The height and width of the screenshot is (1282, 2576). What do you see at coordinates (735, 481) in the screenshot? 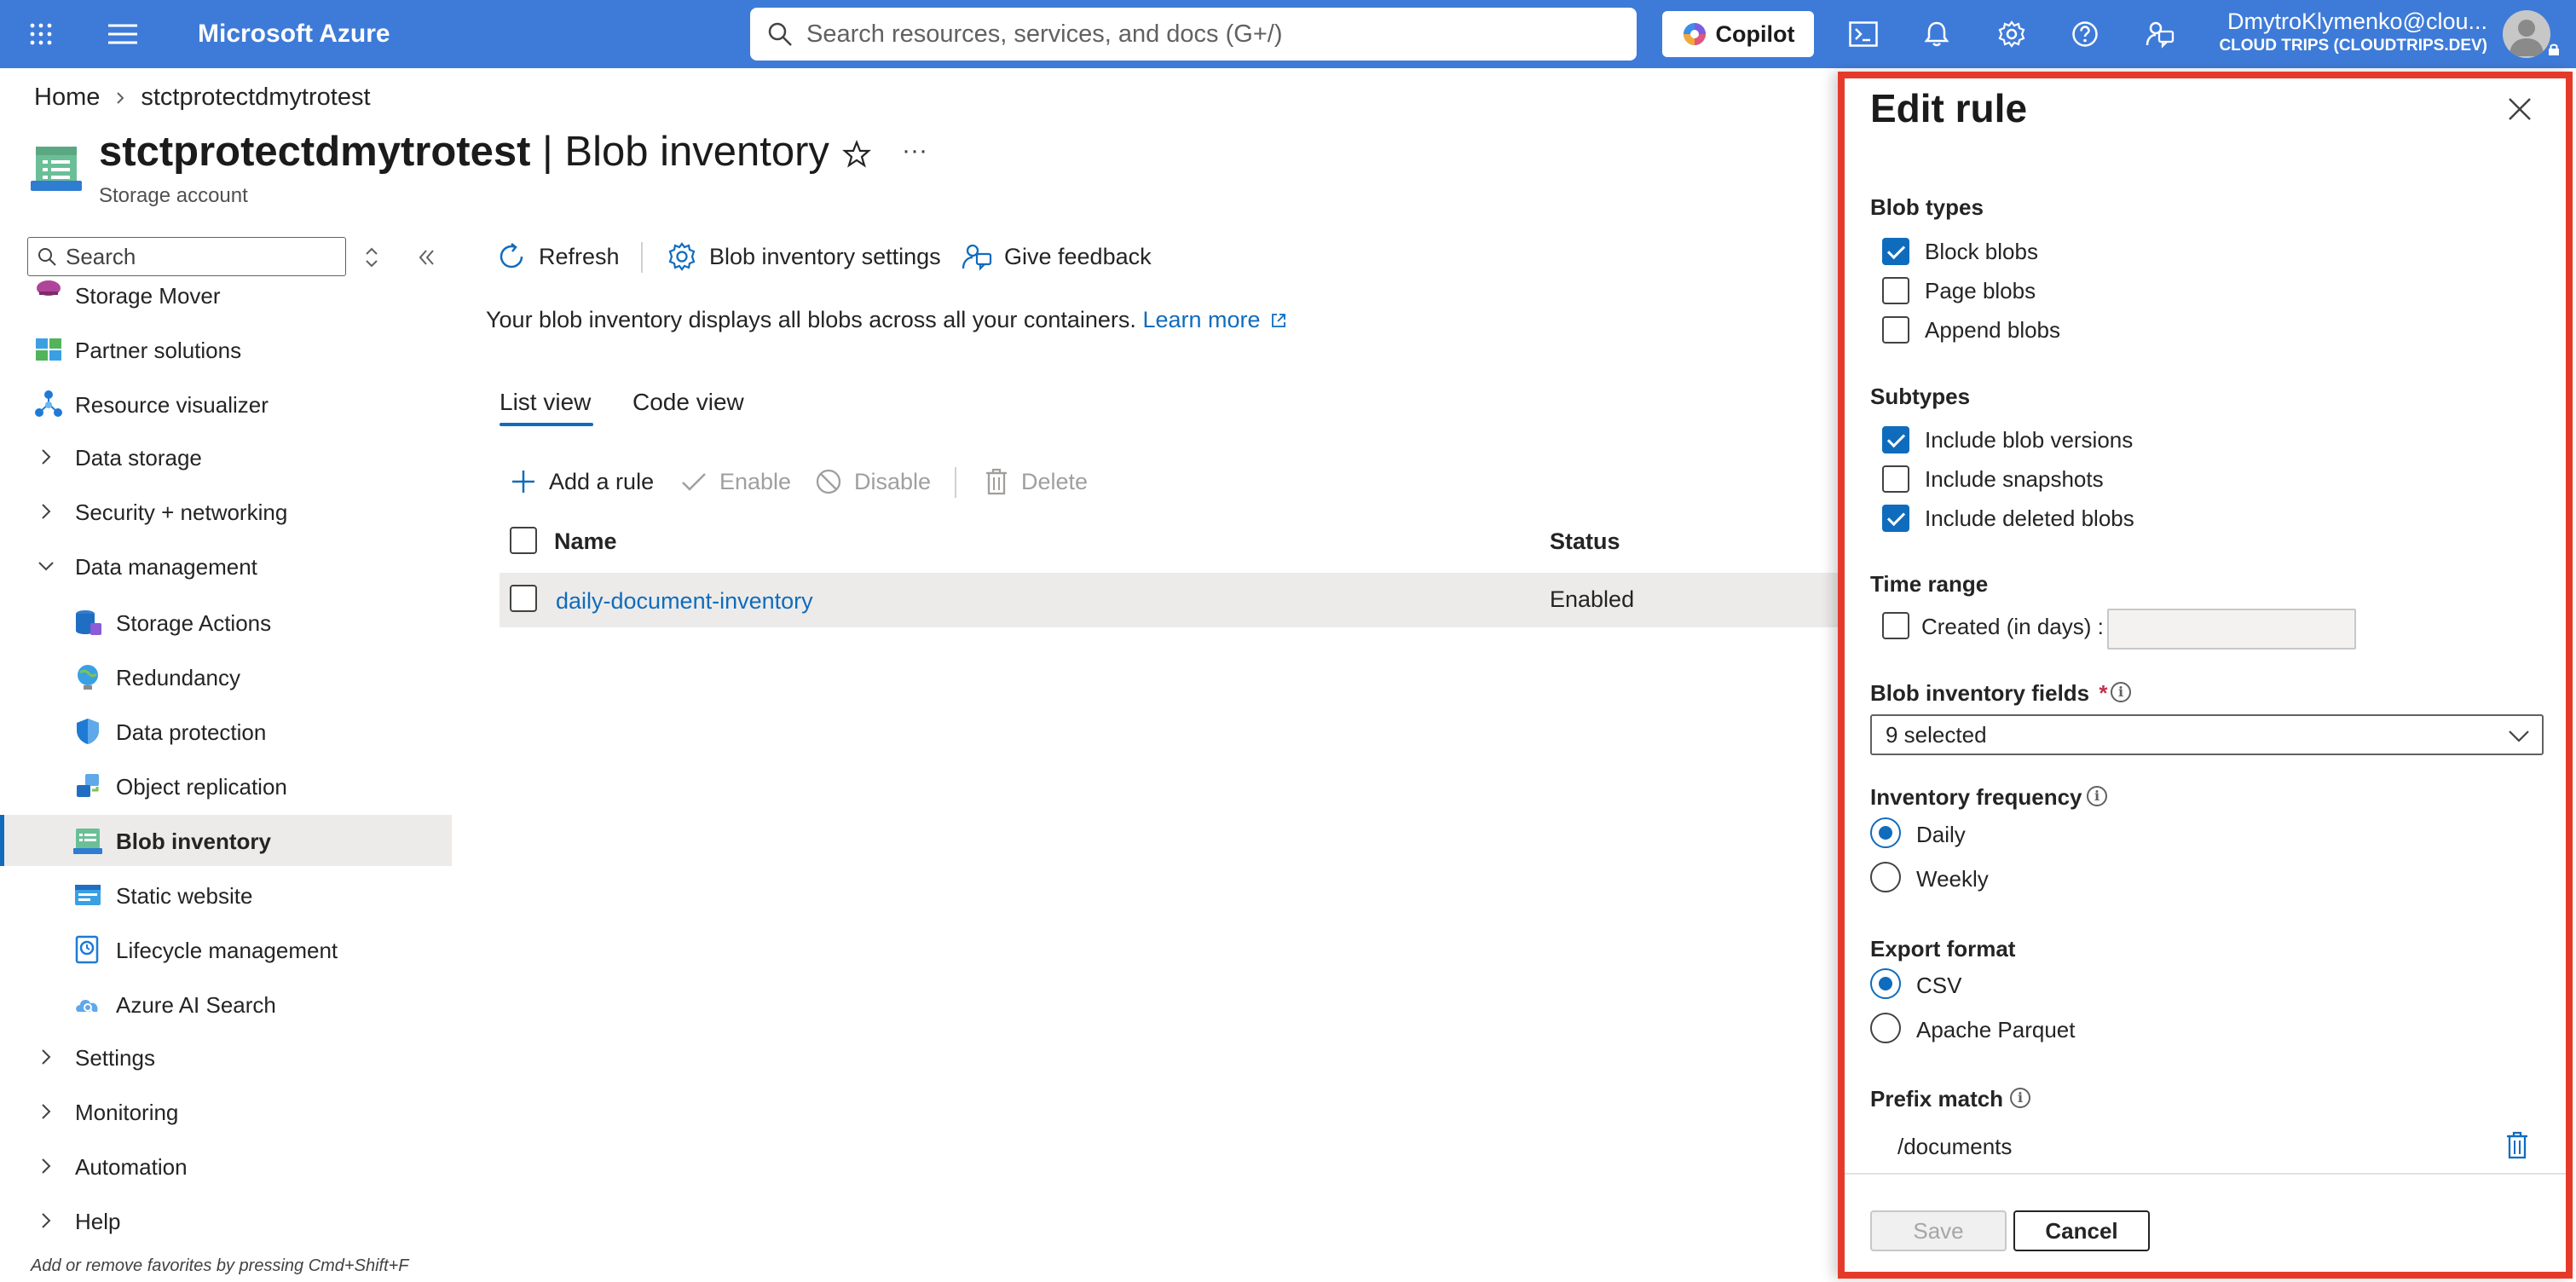
I see `enable-button: Enable` at bounding box center [735, 481].